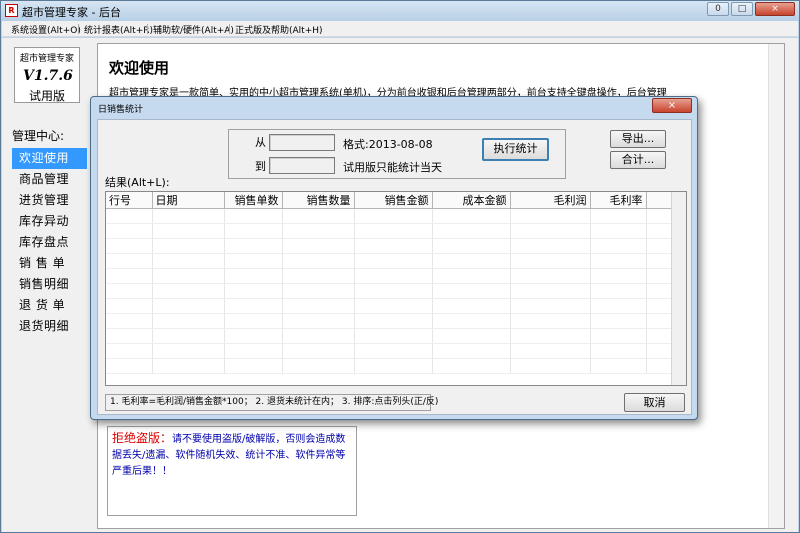 The width and height of the screenshot is (800, 533). What do you see at coordinates (388, 144) in the screenshot?
I see `date-format-hint: 格式:2013-08-08` at bounding box center [388, 144].